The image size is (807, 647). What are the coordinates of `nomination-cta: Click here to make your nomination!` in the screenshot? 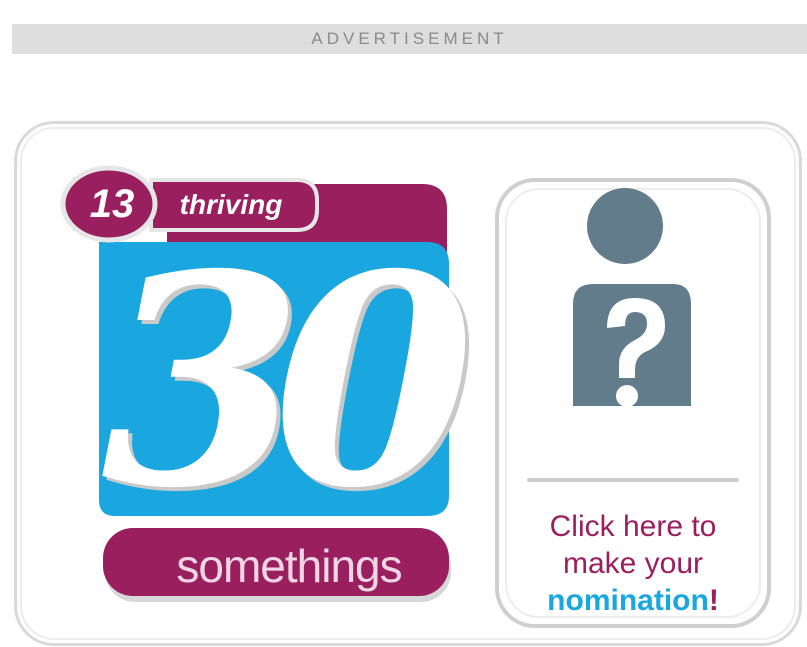 It's located at (633, 563).